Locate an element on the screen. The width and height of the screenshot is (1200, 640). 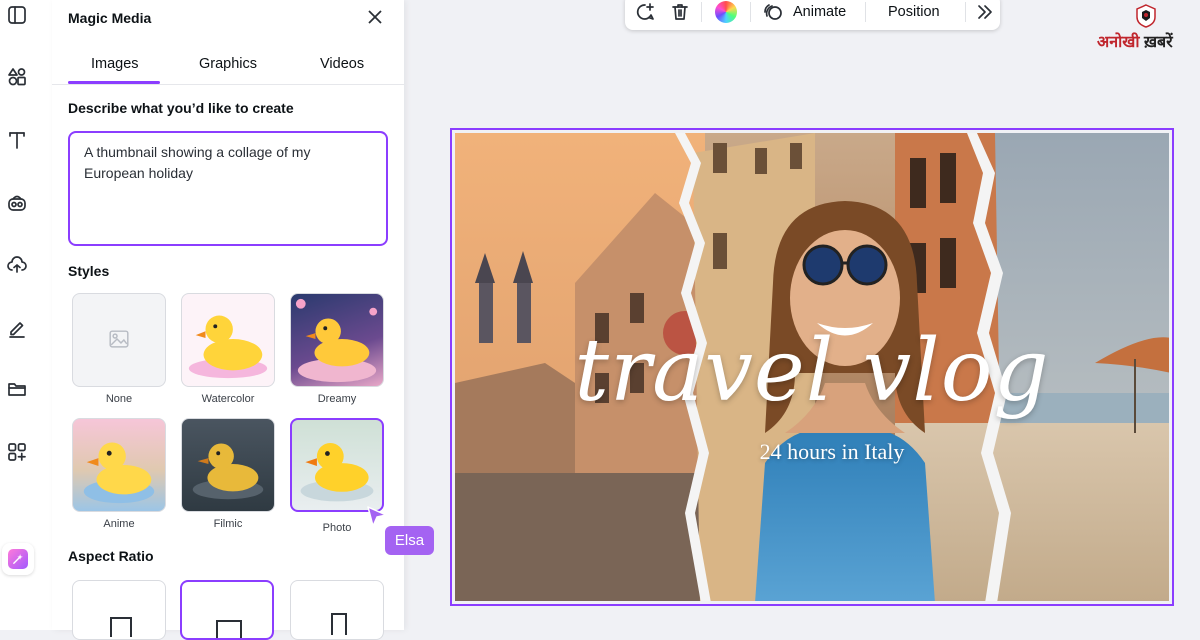
tab-graphics: Graphics is located at coordinates (228, 64).